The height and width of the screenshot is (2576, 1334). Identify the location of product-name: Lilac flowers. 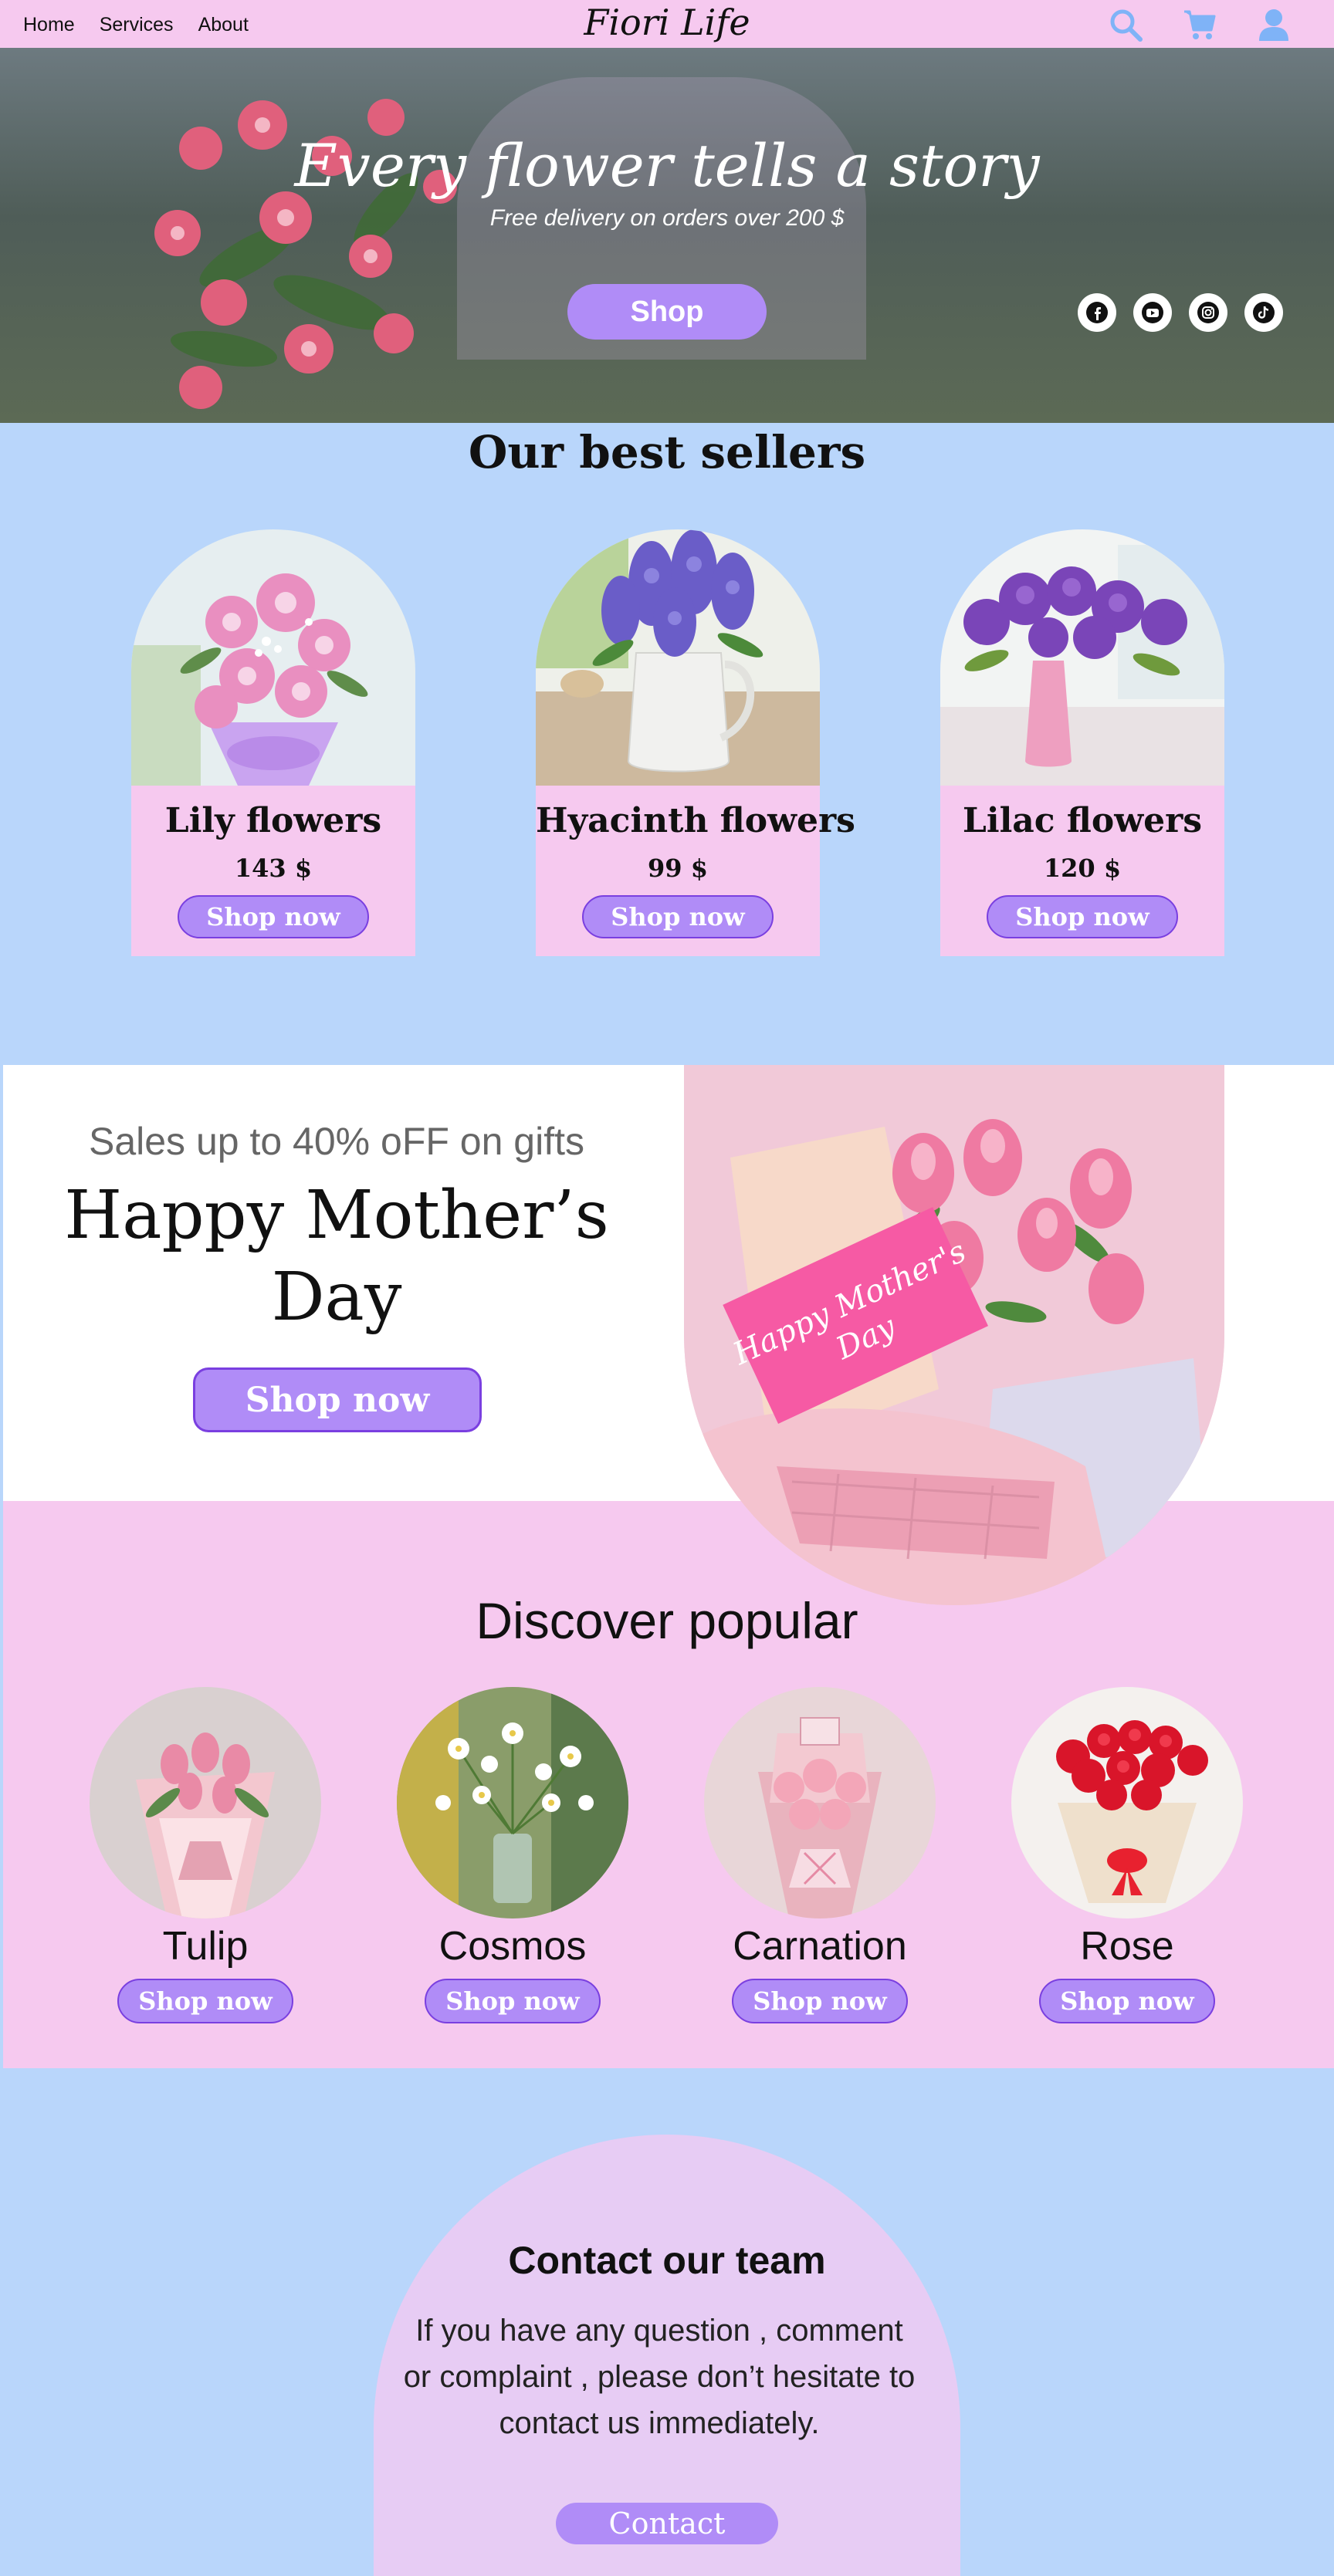
(1082, 820).